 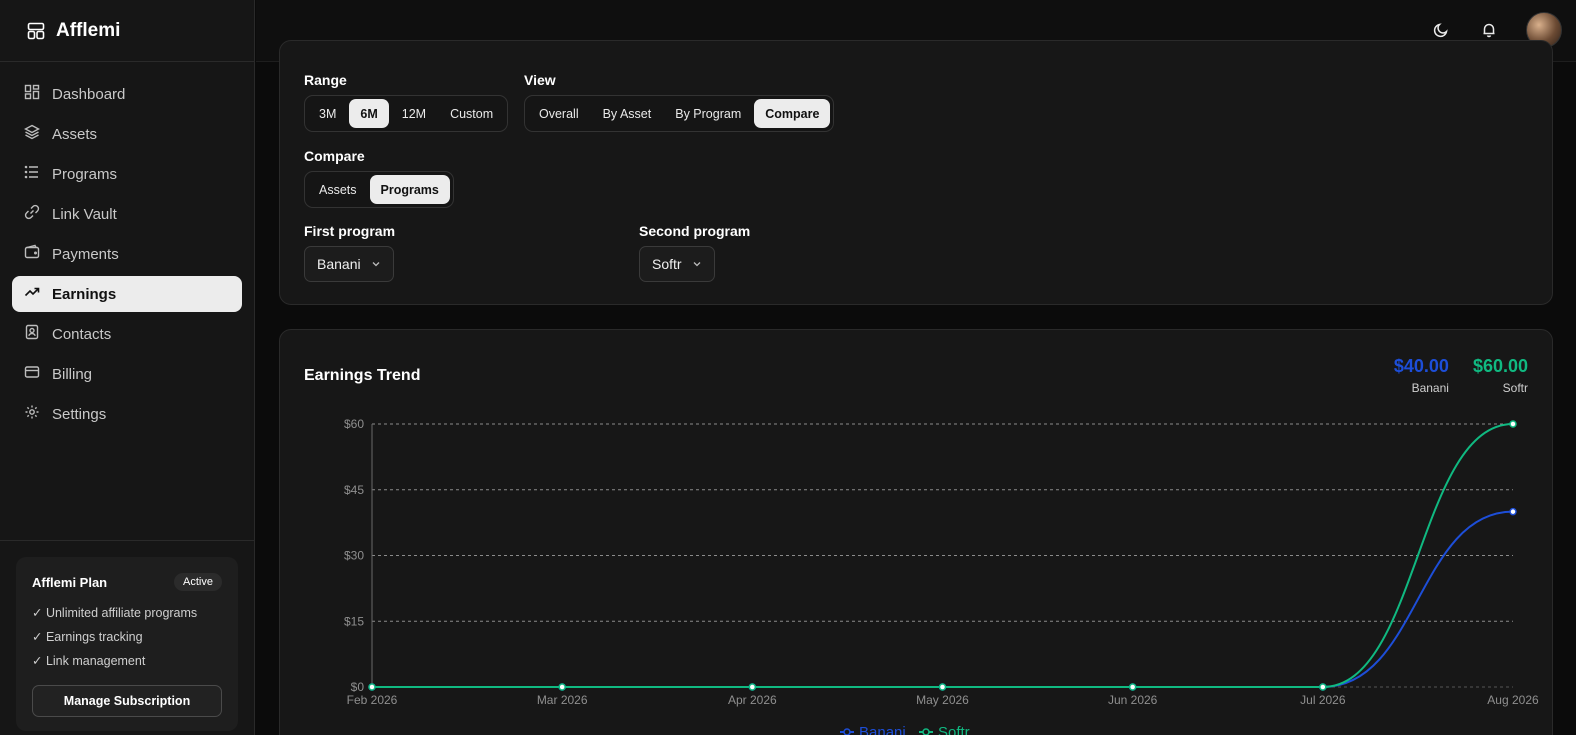 What do you see at coordinates (752, 700) in the screenshot?
I see `x-tick-label: Apr 2026` at bounding box center [752, 700].